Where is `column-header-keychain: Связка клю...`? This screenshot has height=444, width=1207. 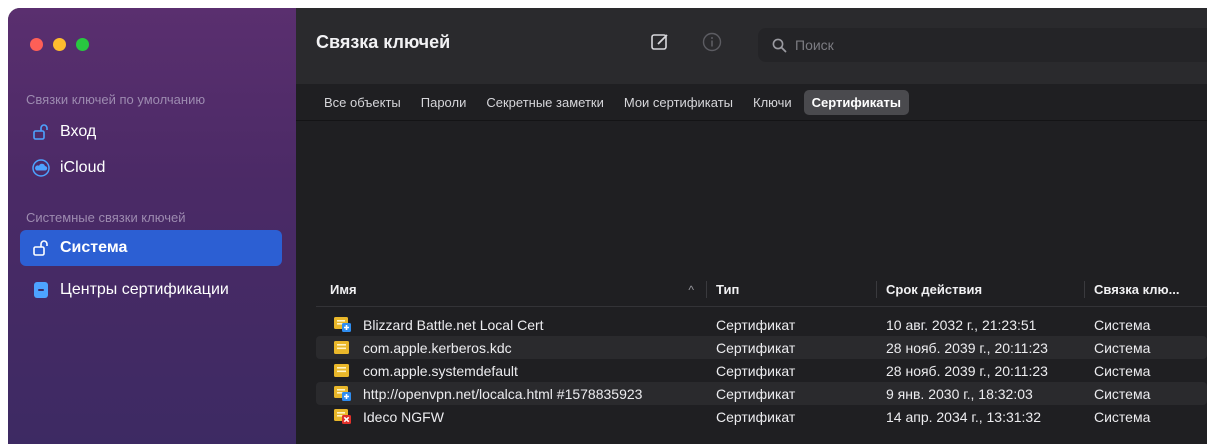
column-header-keychain: Связка клю... is located at coordinates (1145, 289).